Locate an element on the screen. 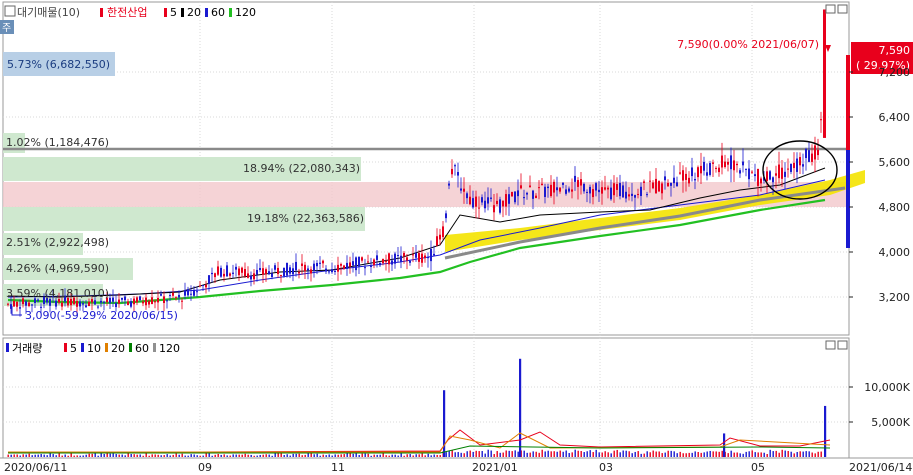  panel-minimize-icon is located at coordinates (830, 9).